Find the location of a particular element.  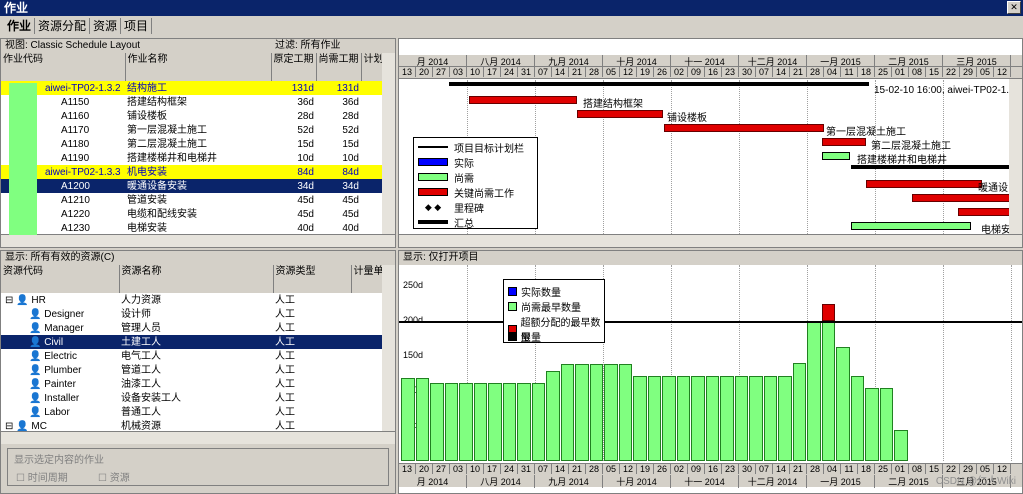

close-icon: ✕ is located at coordinates (1014, 7).